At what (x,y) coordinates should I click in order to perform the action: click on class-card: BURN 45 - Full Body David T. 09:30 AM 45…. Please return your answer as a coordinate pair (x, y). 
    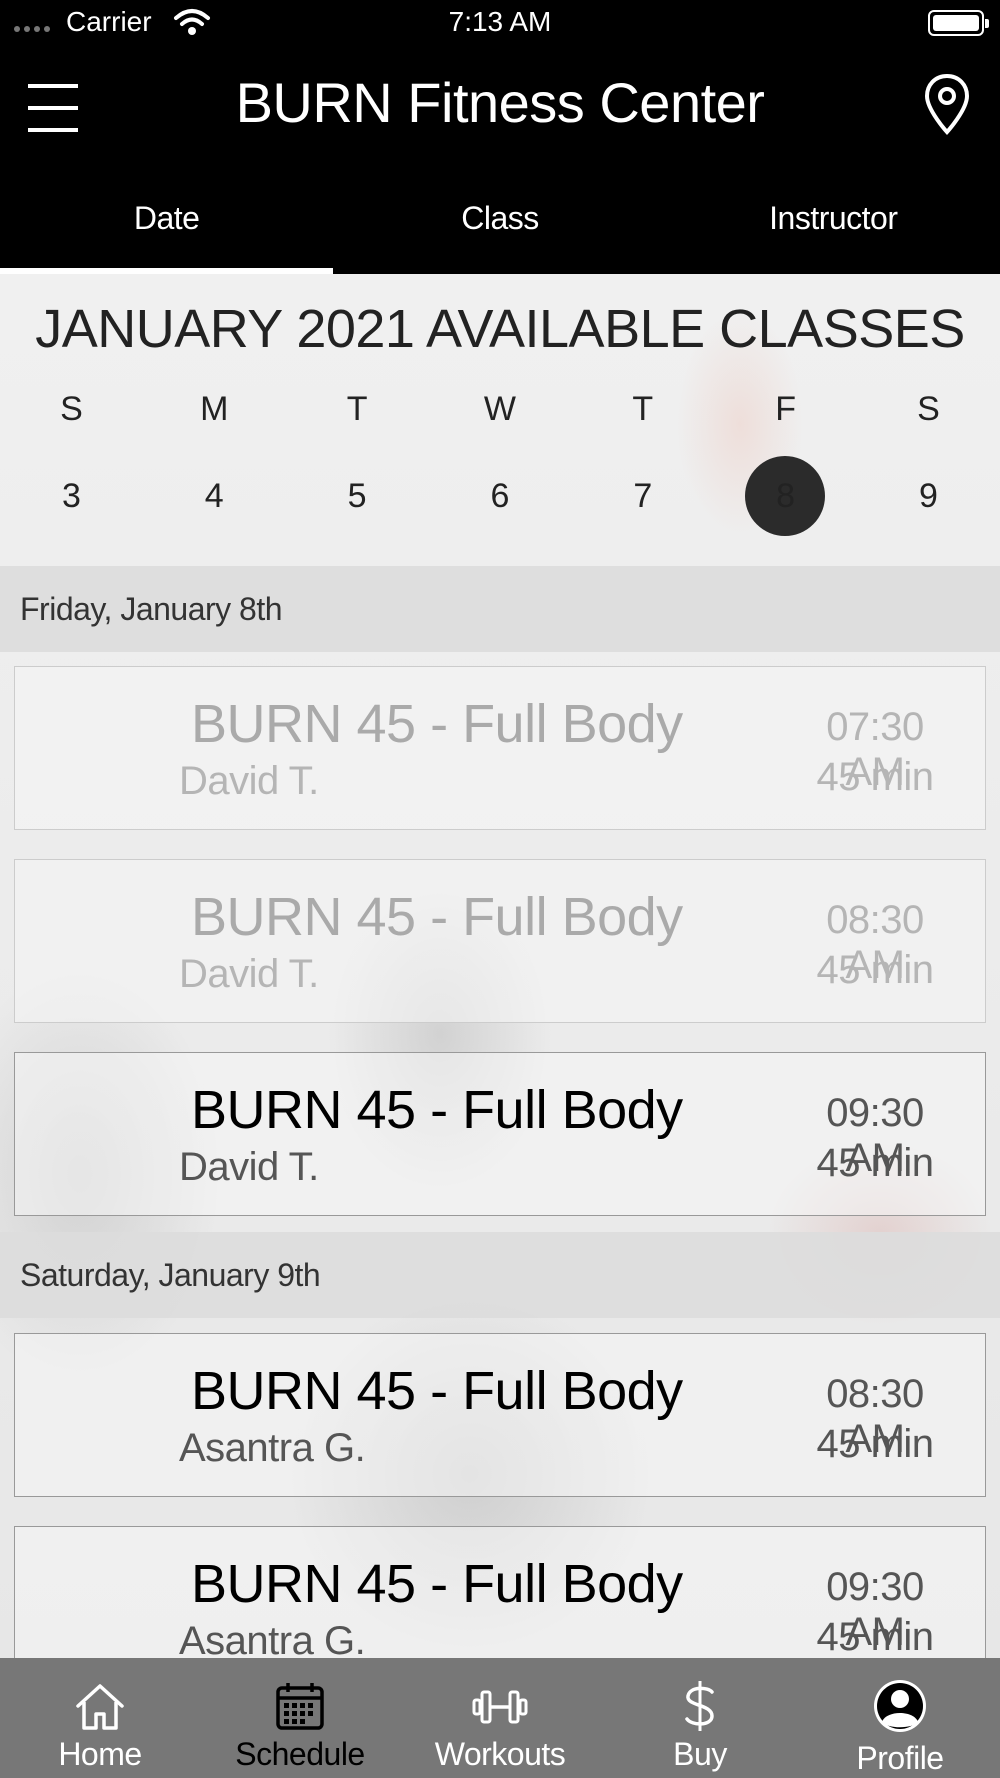
    Looking at the image, I should click on (500, 1134).